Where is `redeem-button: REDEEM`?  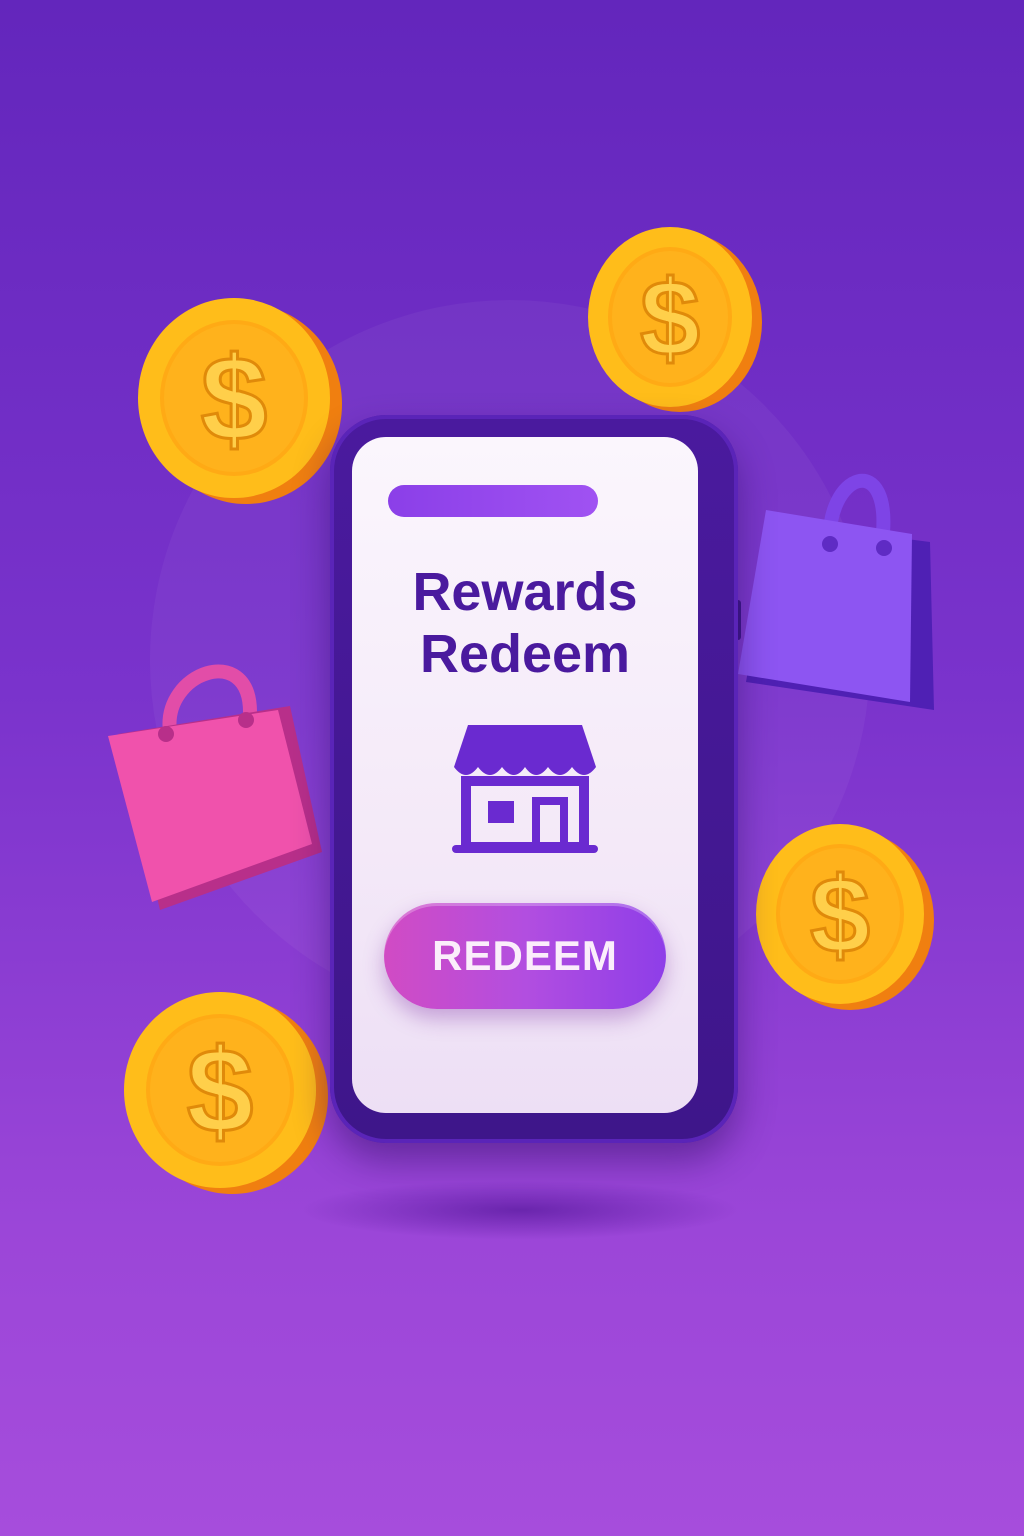 redeem-button: REDEEM is located at coordinates (525, 956).